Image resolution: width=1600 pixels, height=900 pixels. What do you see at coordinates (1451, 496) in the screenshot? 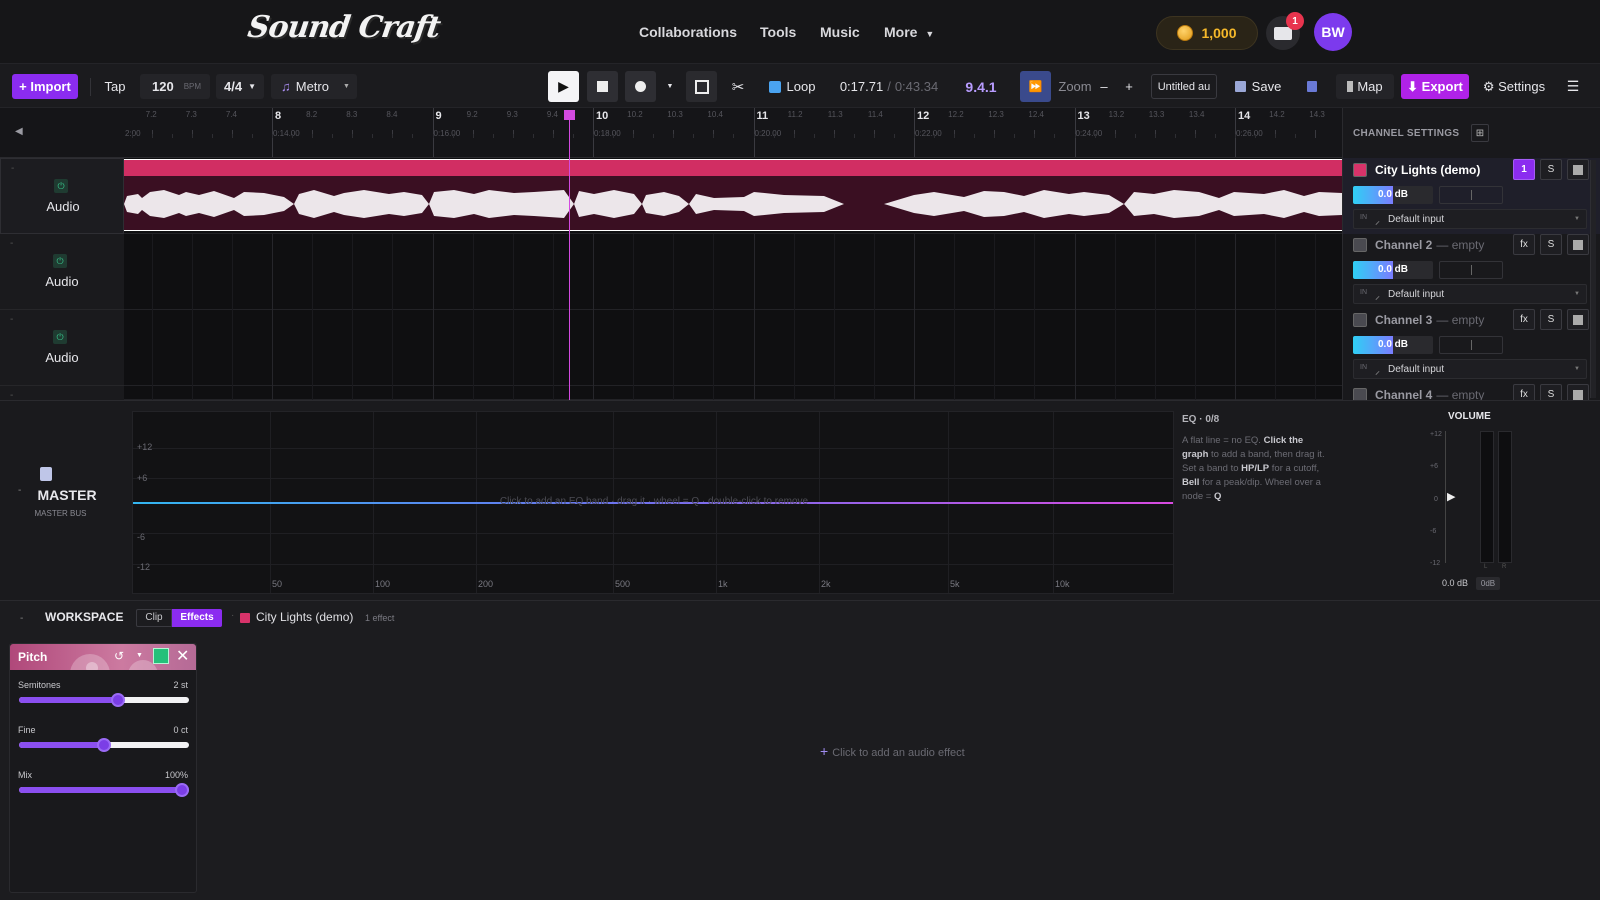
I see `volume-fader-handle: ▶` at bounding box center [1451, 496].